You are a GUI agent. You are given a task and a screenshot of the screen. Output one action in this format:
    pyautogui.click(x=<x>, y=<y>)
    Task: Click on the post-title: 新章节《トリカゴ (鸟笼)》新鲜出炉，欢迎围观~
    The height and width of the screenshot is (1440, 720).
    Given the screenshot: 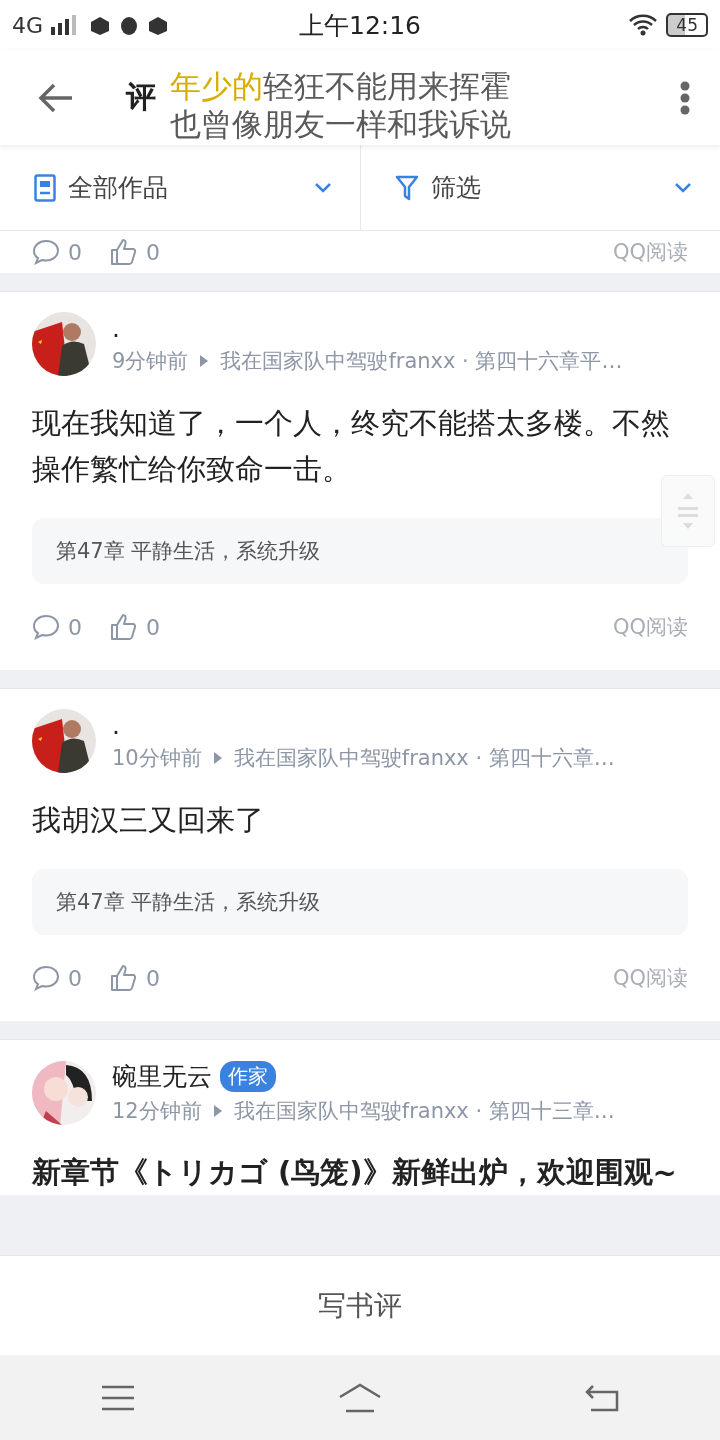 What is the action you would take?
    pyautogui.click(x=355, y=1172)
    